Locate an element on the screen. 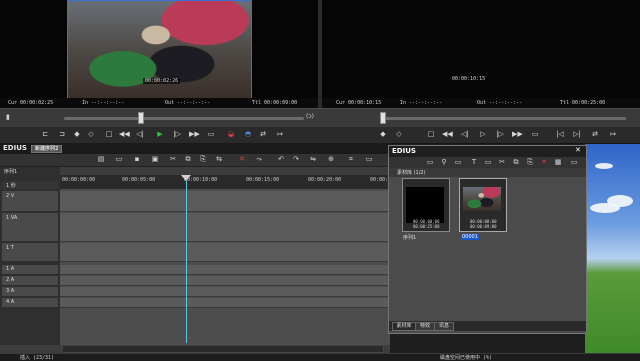 This screenshot has width=640, height=361. view-icon: ▦ is located at coordinates (558, 162).